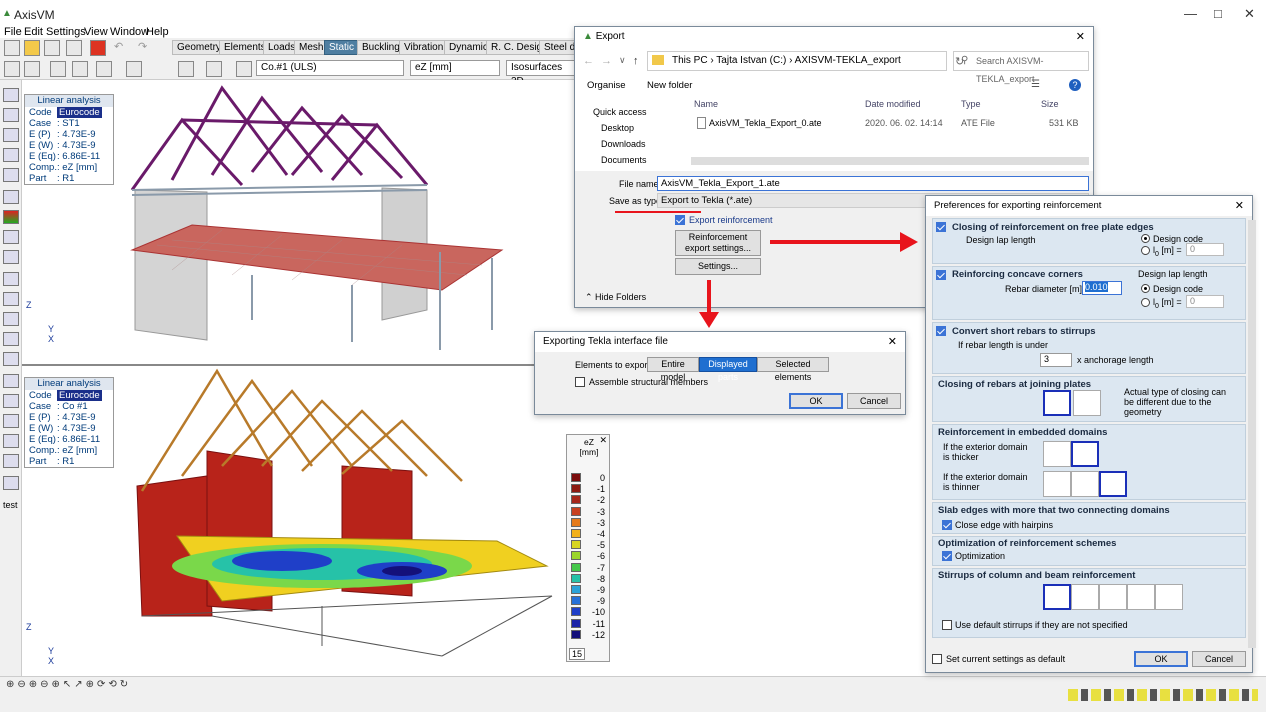  Describe the element at coordinates (669, 85) in the screenshot. I see `new-folder-button: New folder` at that location.